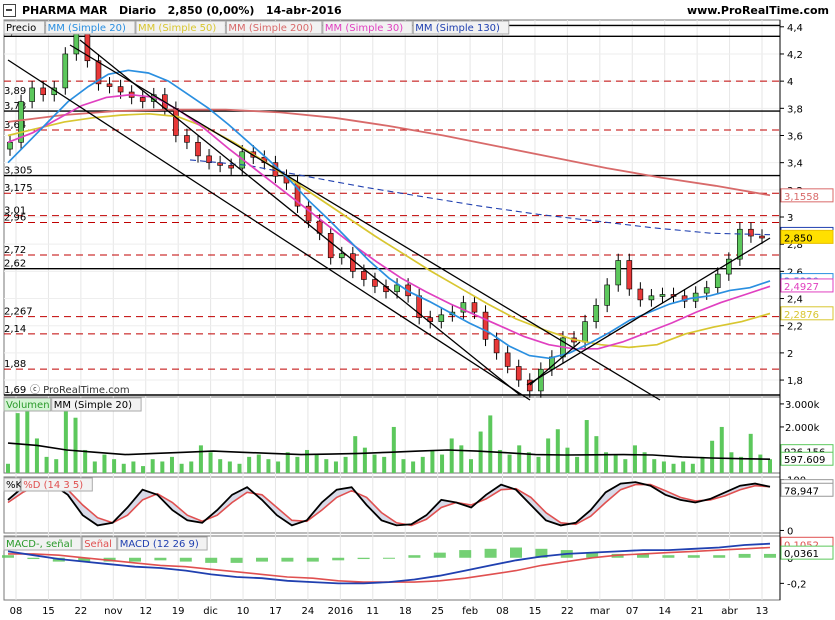 This screenshot has height=620, width=835. I want to click on price-axis-label: 3,4, so click(795, 164).